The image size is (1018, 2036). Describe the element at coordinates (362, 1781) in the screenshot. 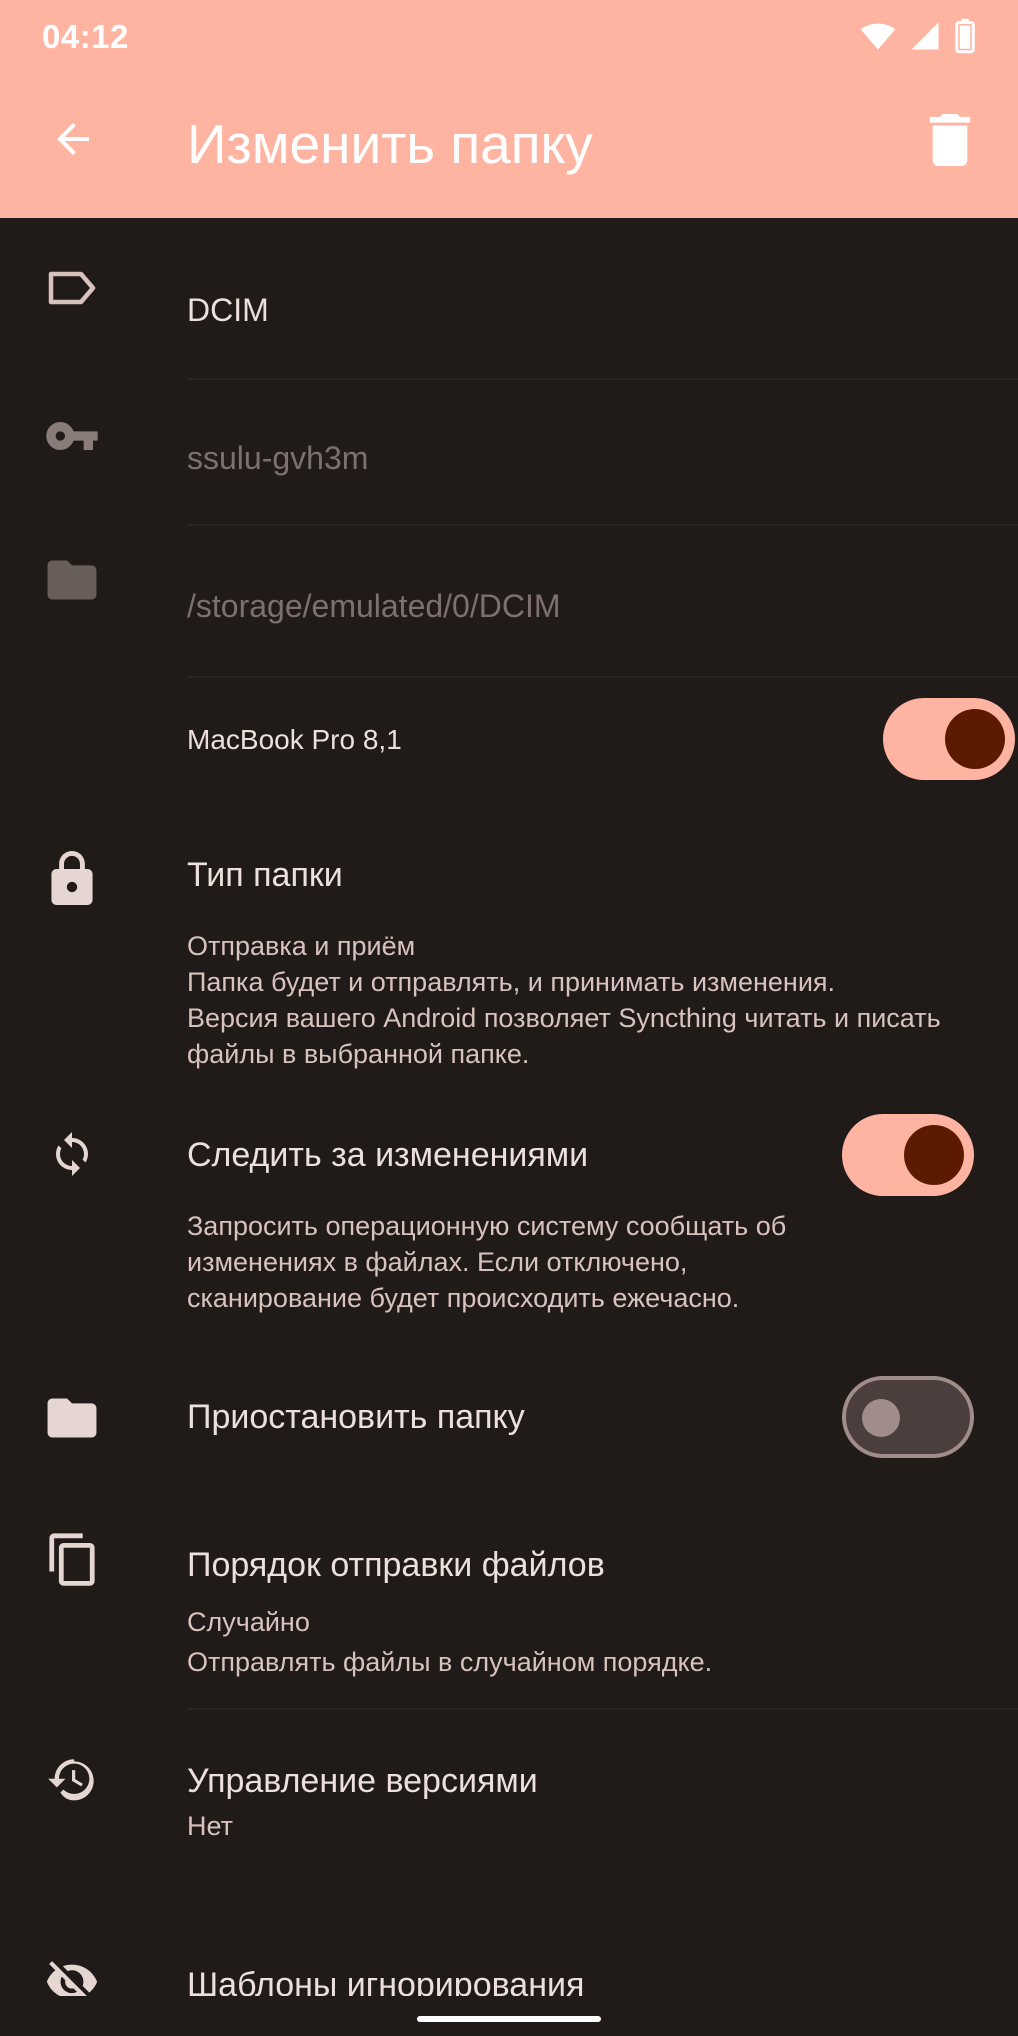

I see `versioning-title: Управление версиями` at that location.